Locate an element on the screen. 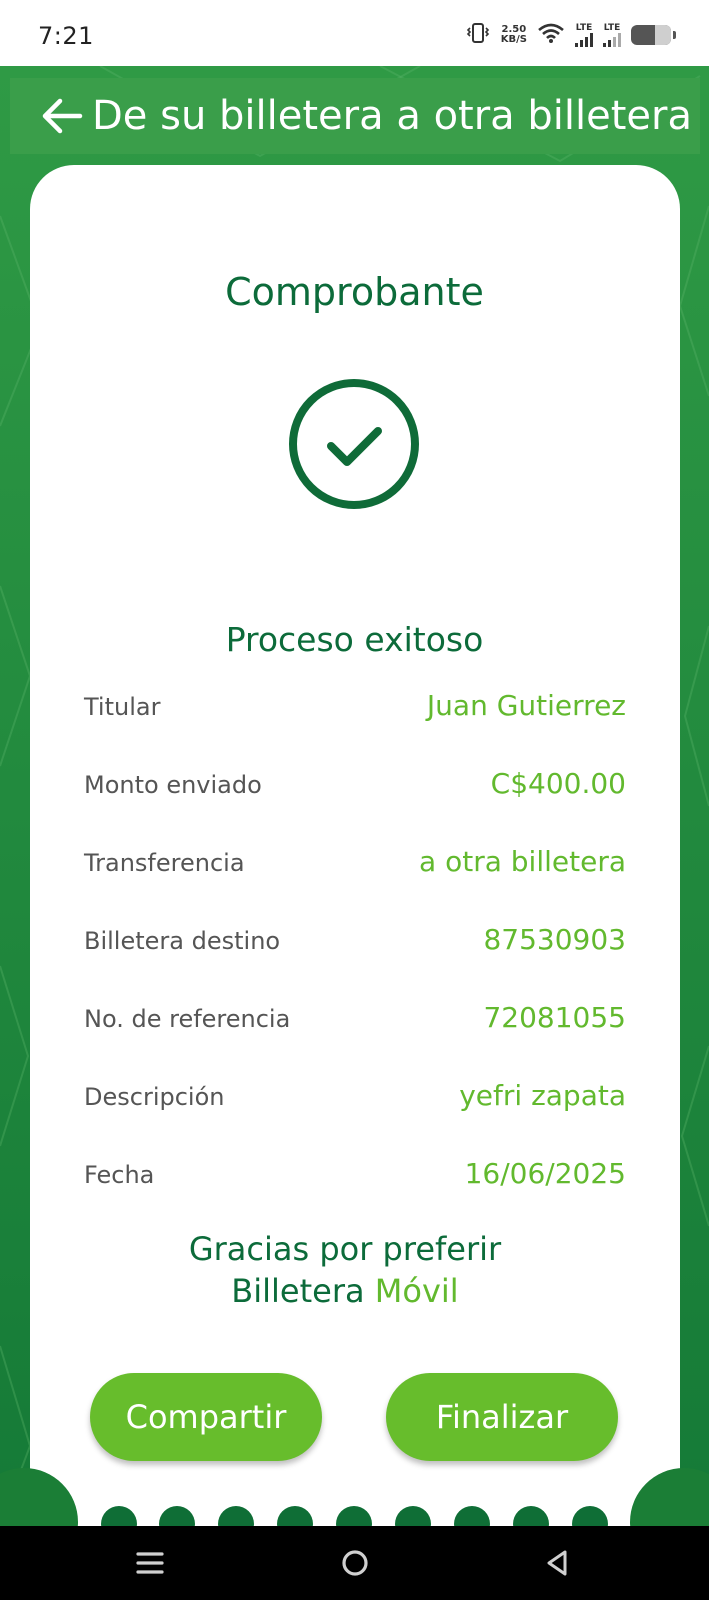 Image resolution: width=709 pixels, height=1600 pixels. sim2-label: LTE is located at coordinates (612, 28).